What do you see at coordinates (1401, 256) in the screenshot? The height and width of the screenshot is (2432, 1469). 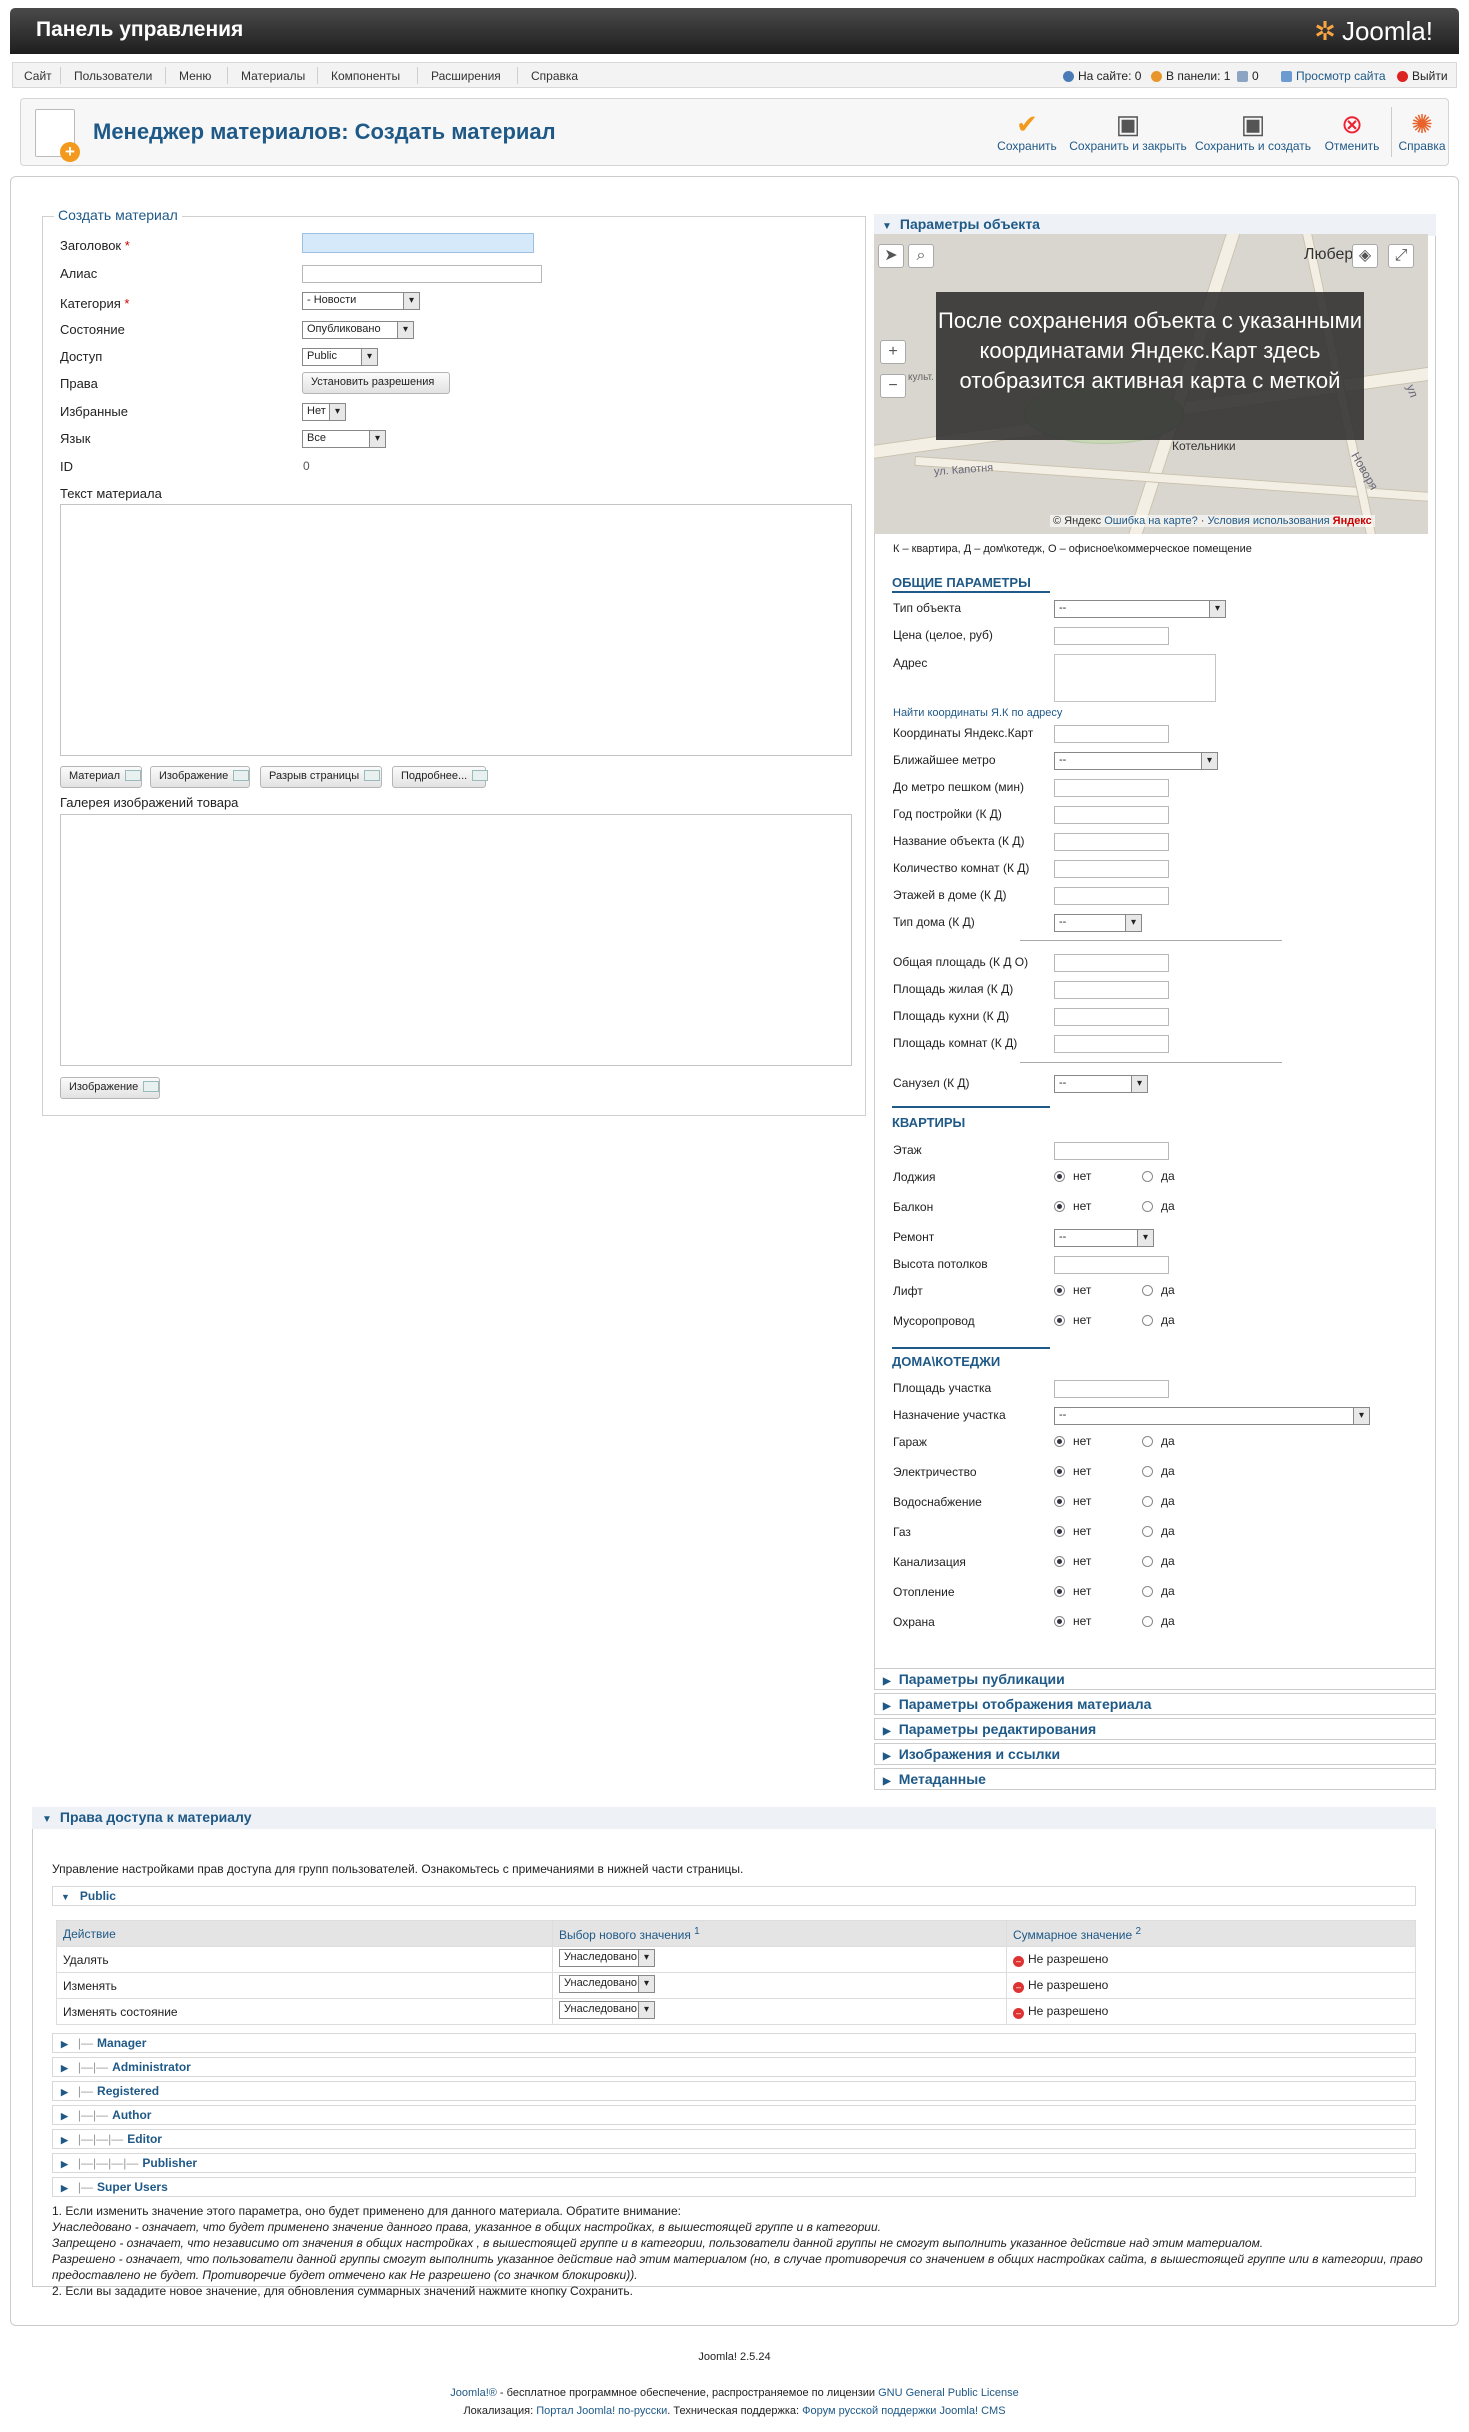 I see `map-fullscreen-icon: ⤢` at bounding box center [1401, 256].